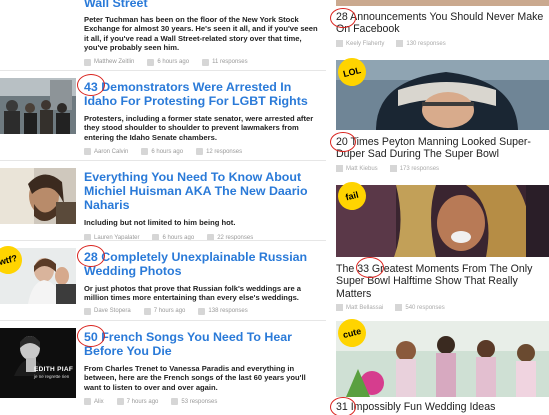  What do you see at coordinates (111, 152) in the screenshot?
I see `author-name: Aaron Calvin` at bounding box center [111, 152].